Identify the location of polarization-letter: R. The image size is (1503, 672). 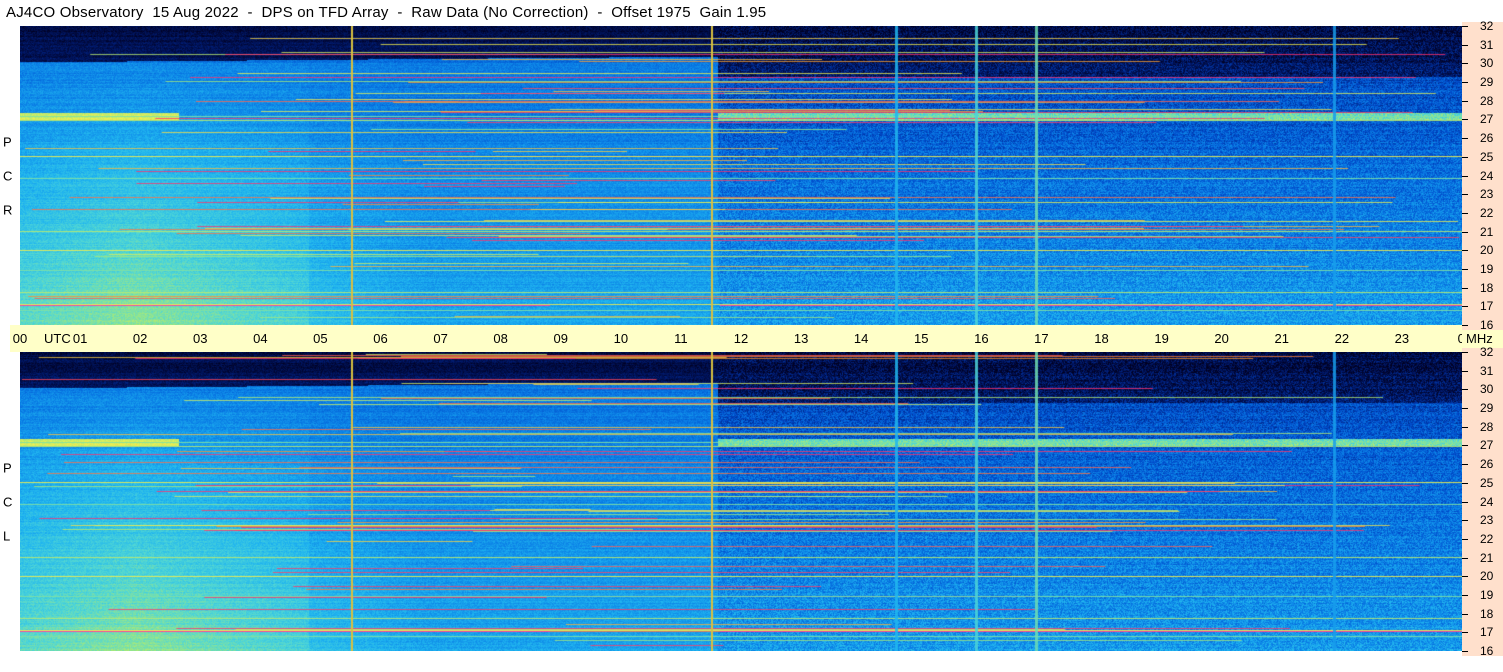
(8, 210).